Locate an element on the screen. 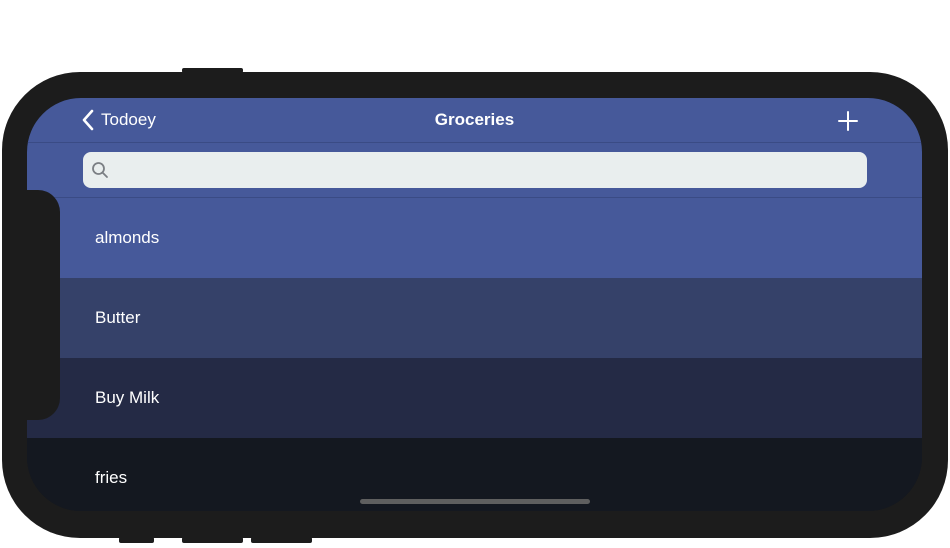 The image size is (950, 548). item-title: Buy Milk is located at coordinates (127, 397).